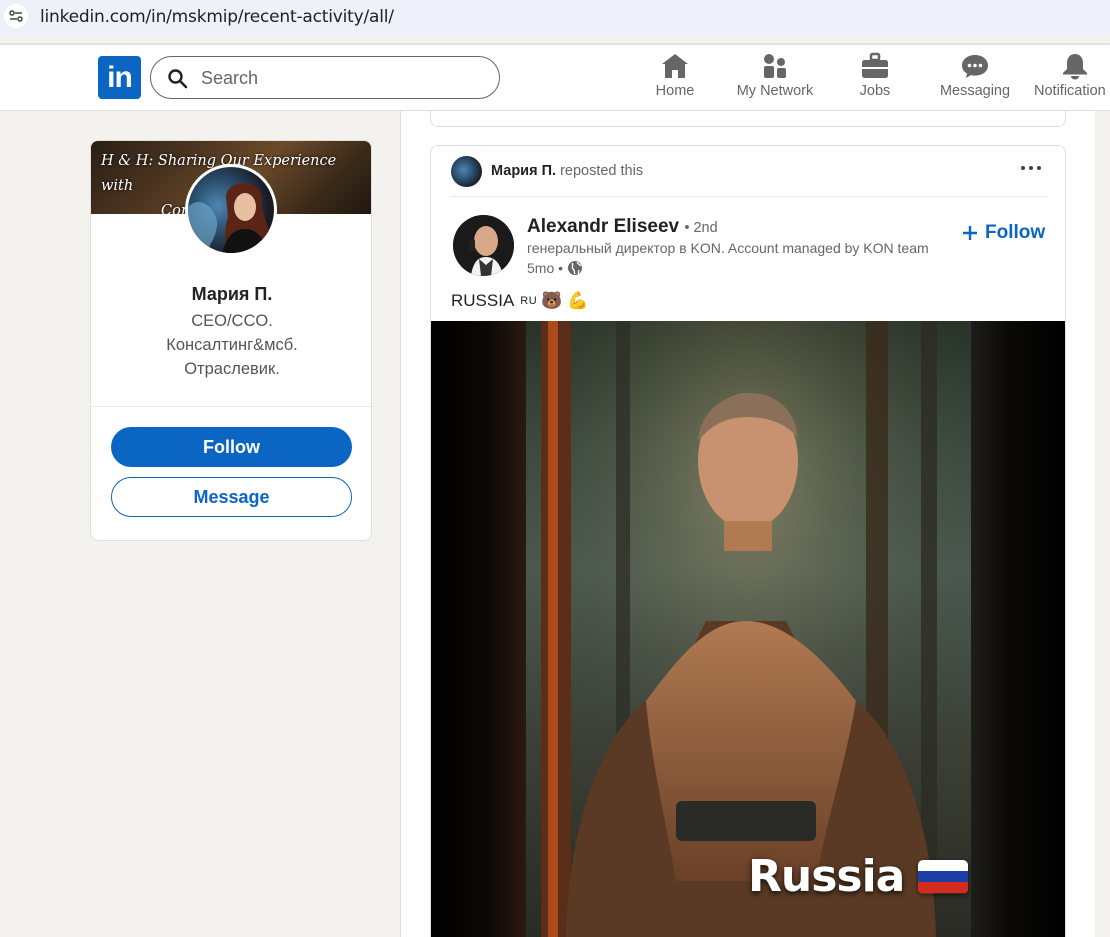 The image size is (1110, 937). What do you see at coordinates (603, 226) in the screenshot?
I see `author-name-text: Alexandr Eliseev` at bounding box center [603, 226].